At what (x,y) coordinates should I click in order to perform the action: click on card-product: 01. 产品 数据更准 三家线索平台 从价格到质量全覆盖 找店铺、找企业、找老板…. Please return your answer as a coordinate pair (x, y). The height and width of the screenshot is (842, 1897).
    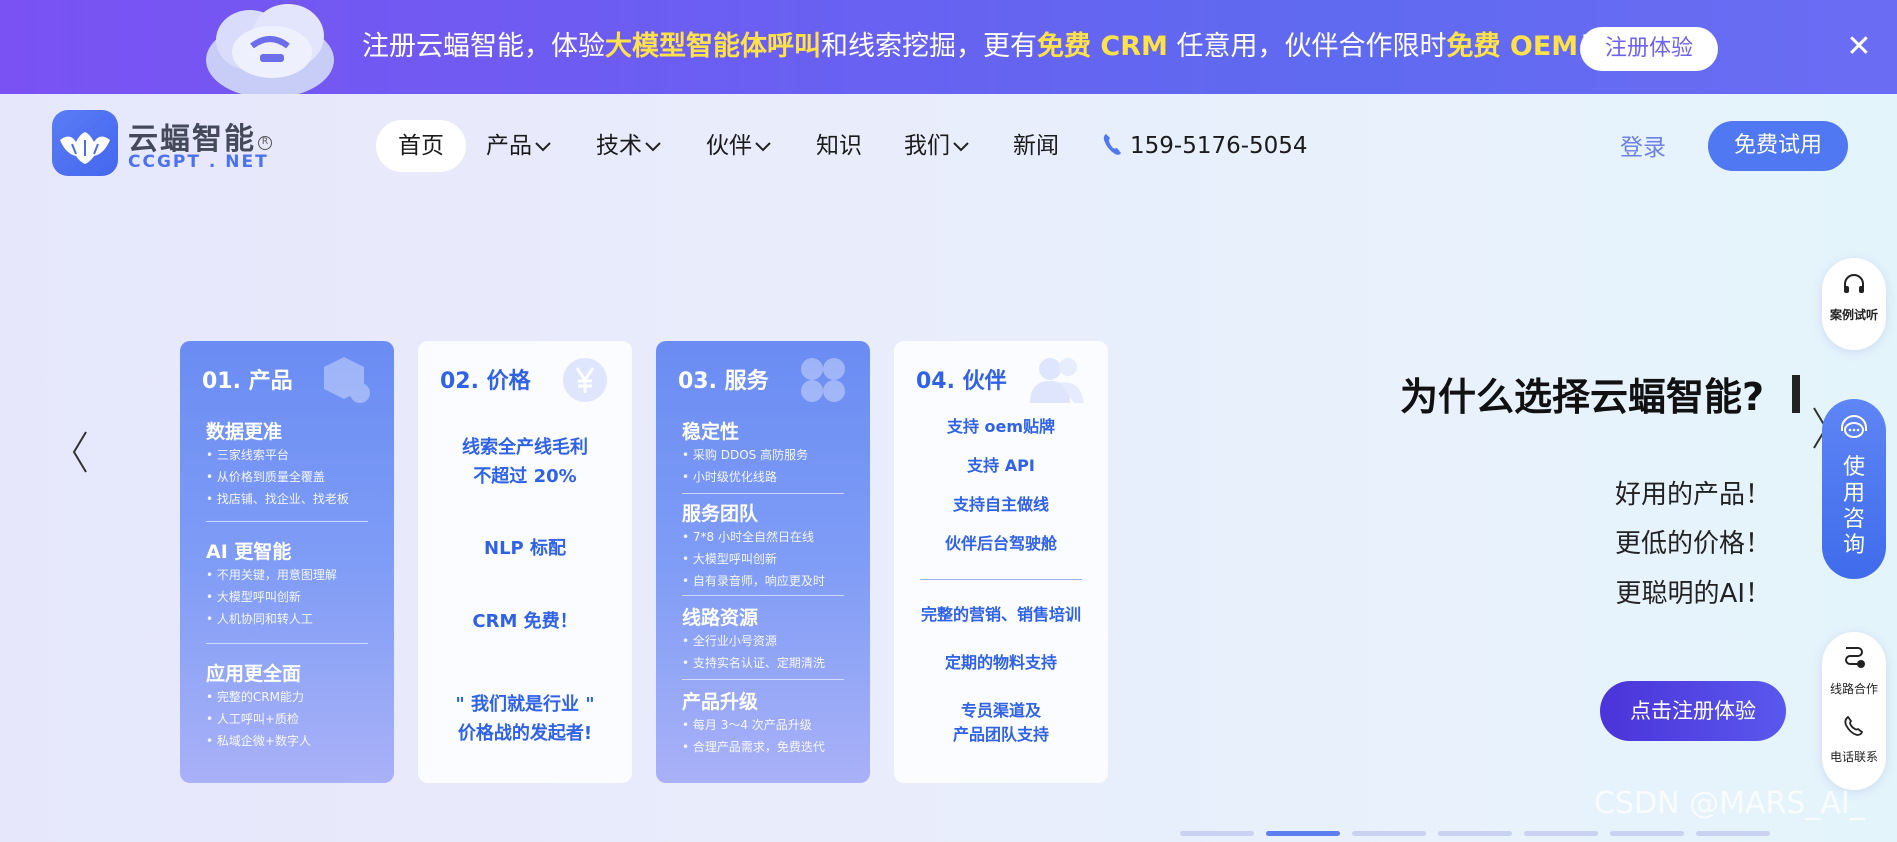
    Looking at the image, I should click on (287, 562).